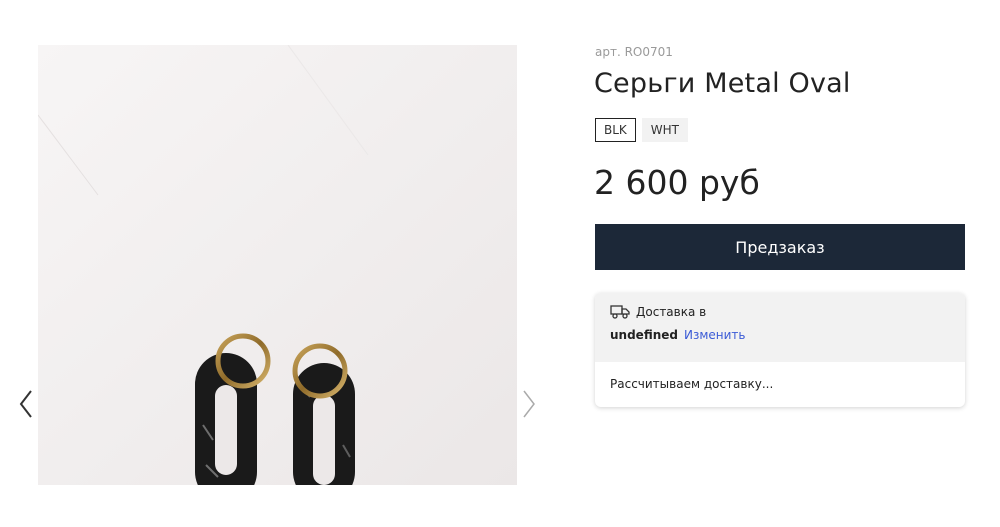  What do you see at coordinates (780, 247) in the screenshot?
I see `preorder-button: Предзаказ` at bounding box center [780, 247].